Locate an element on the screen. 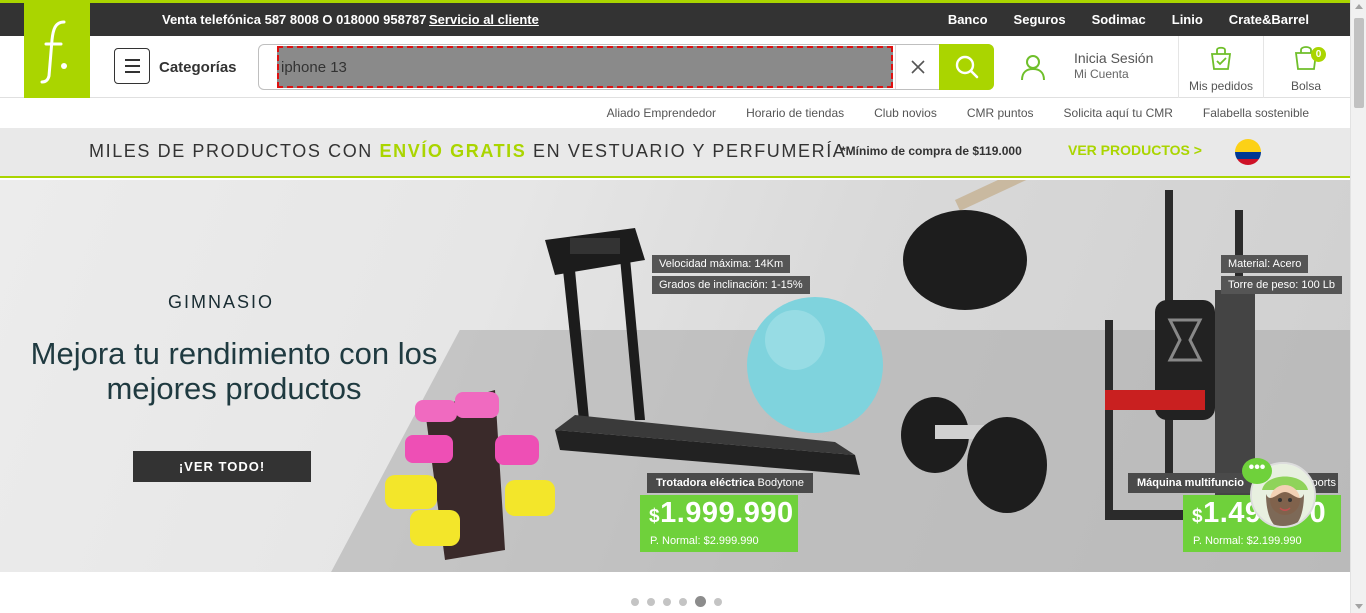 The width and height of the screenshot is (1366, 613). subnav-aliado-emprendedor: Aliado Emprendedor is located at coordinates (661, 113).